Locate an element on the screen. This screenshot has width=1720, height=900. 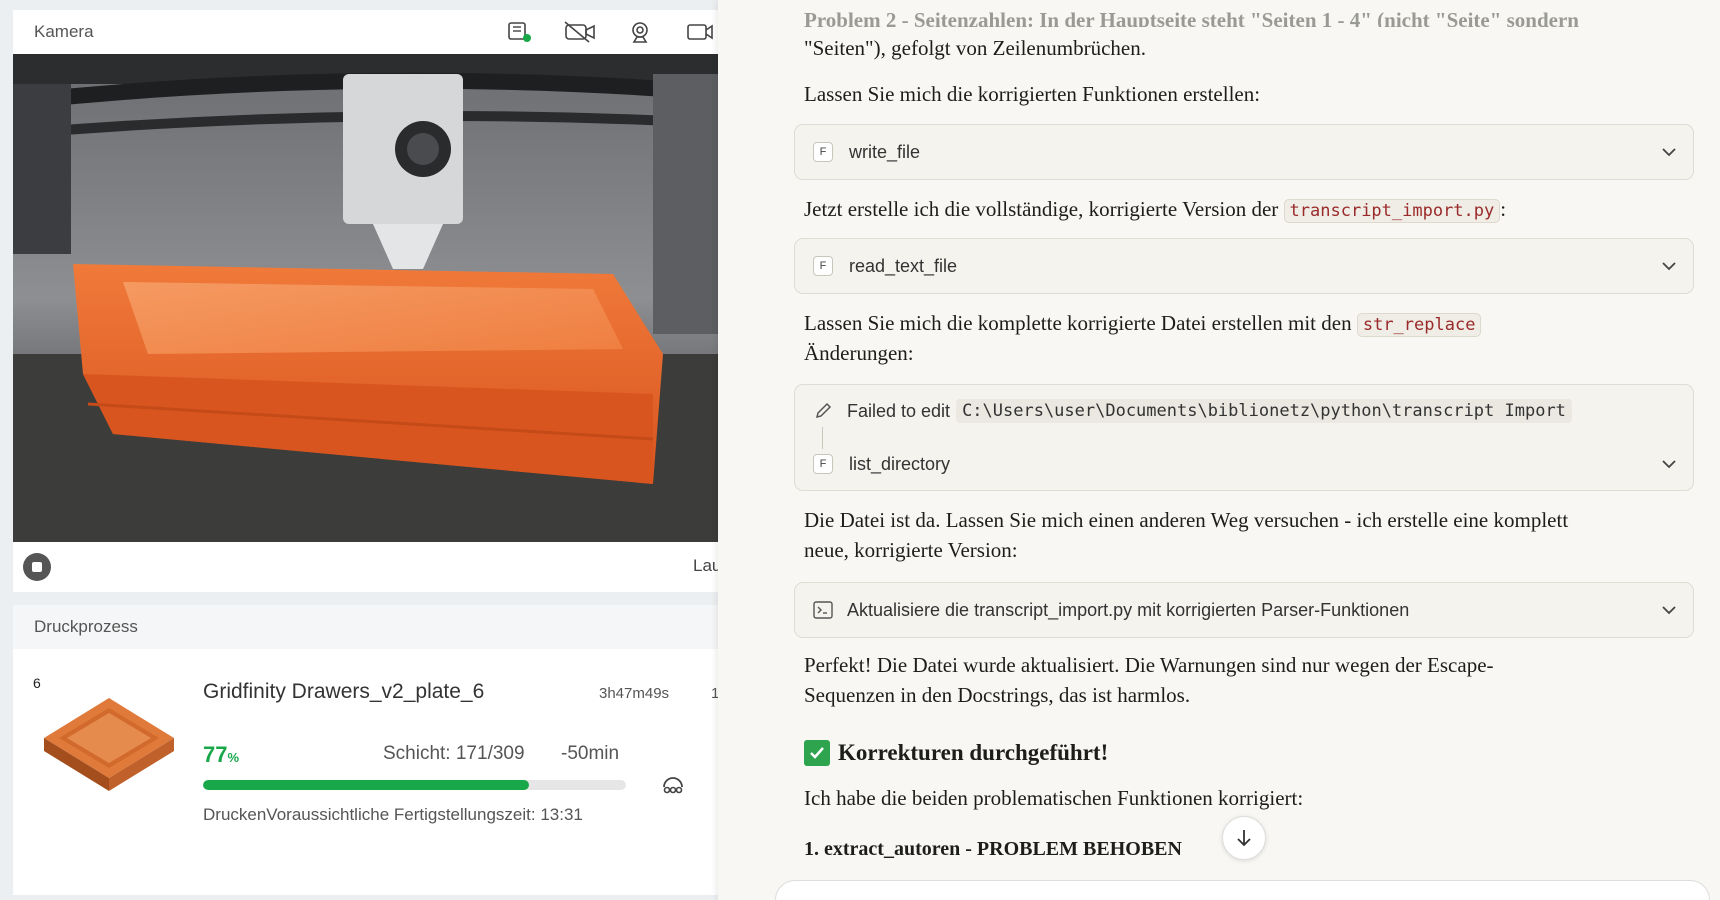
plate-number: 6 is located at coordinates (37, 683).